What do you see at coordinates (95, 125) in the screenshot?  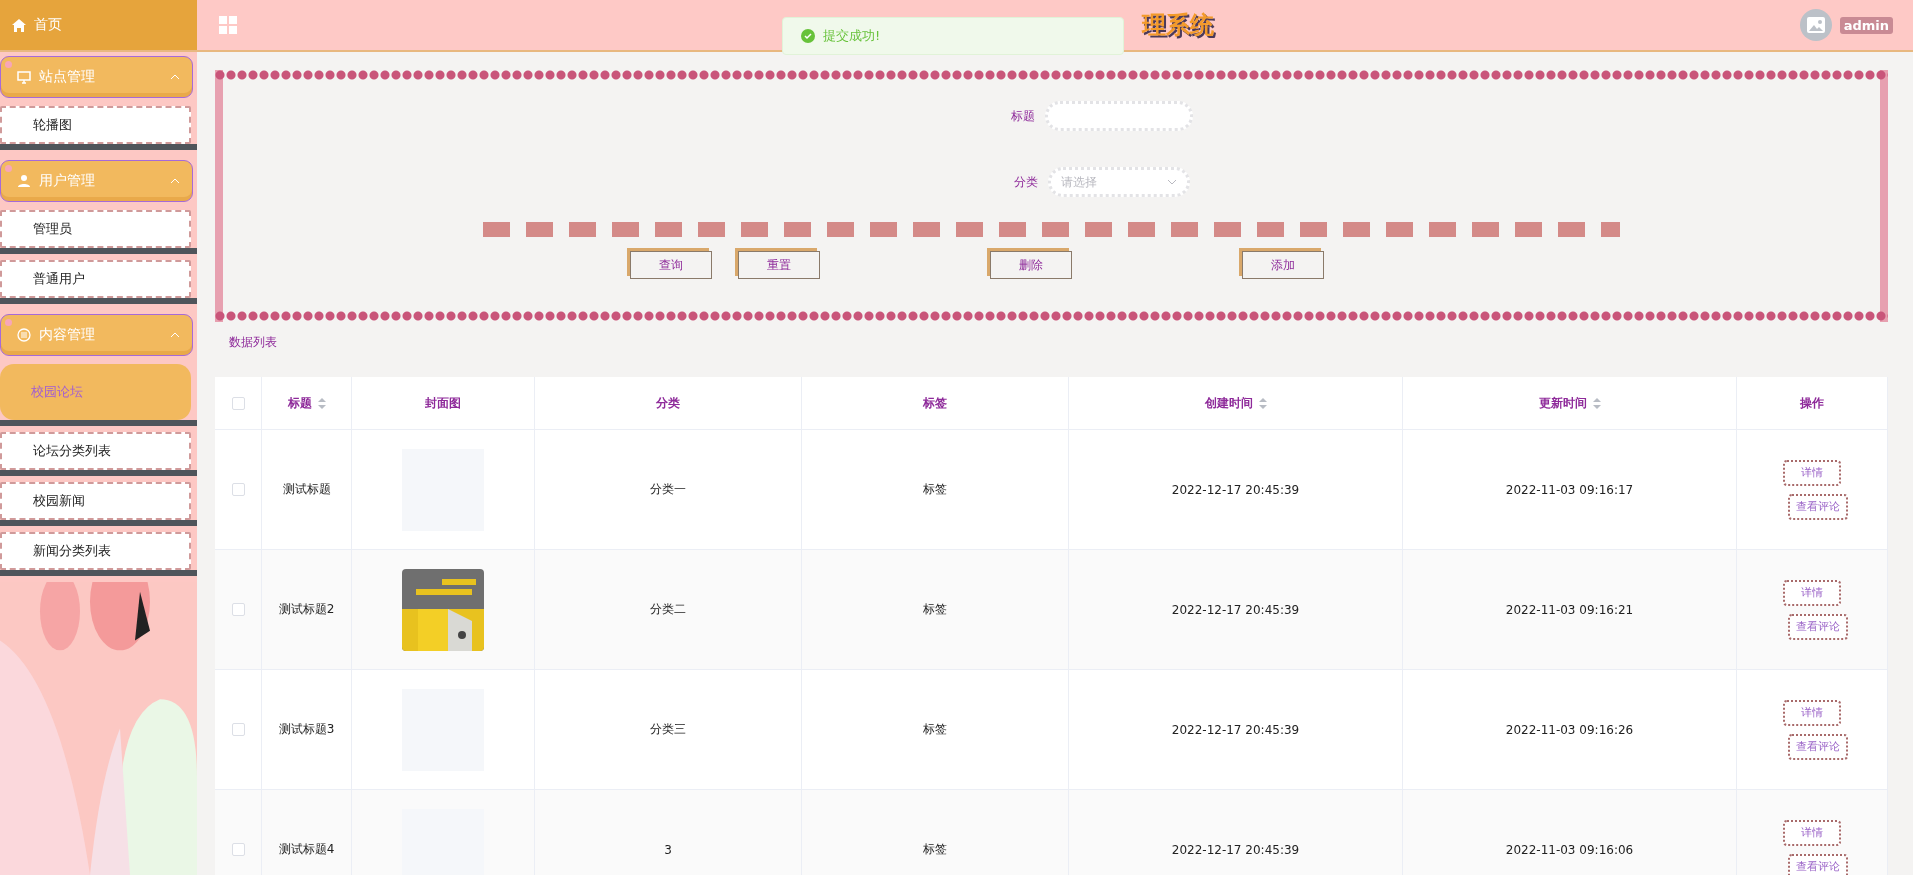 I see `menu-item: 轮播图` at bounding box center [95, 125].